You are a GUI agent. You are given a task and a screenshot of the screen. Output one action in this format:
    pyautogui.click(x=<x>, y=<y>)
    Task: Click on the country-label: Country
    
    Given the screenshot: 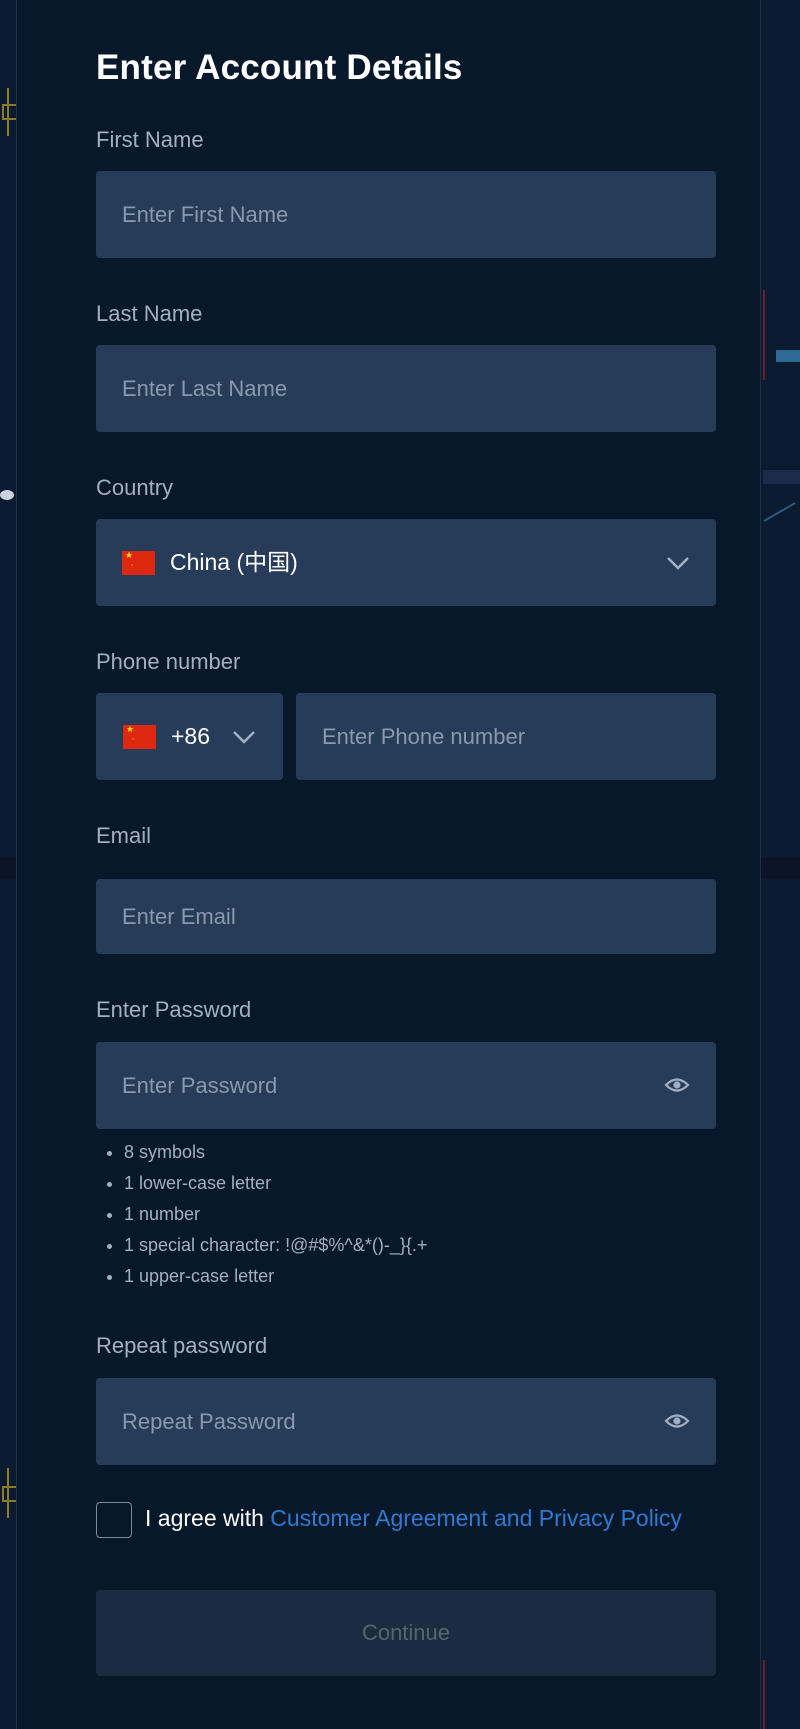 What is the action you would take?
    pyautogui.click(x=135, y=487)
    